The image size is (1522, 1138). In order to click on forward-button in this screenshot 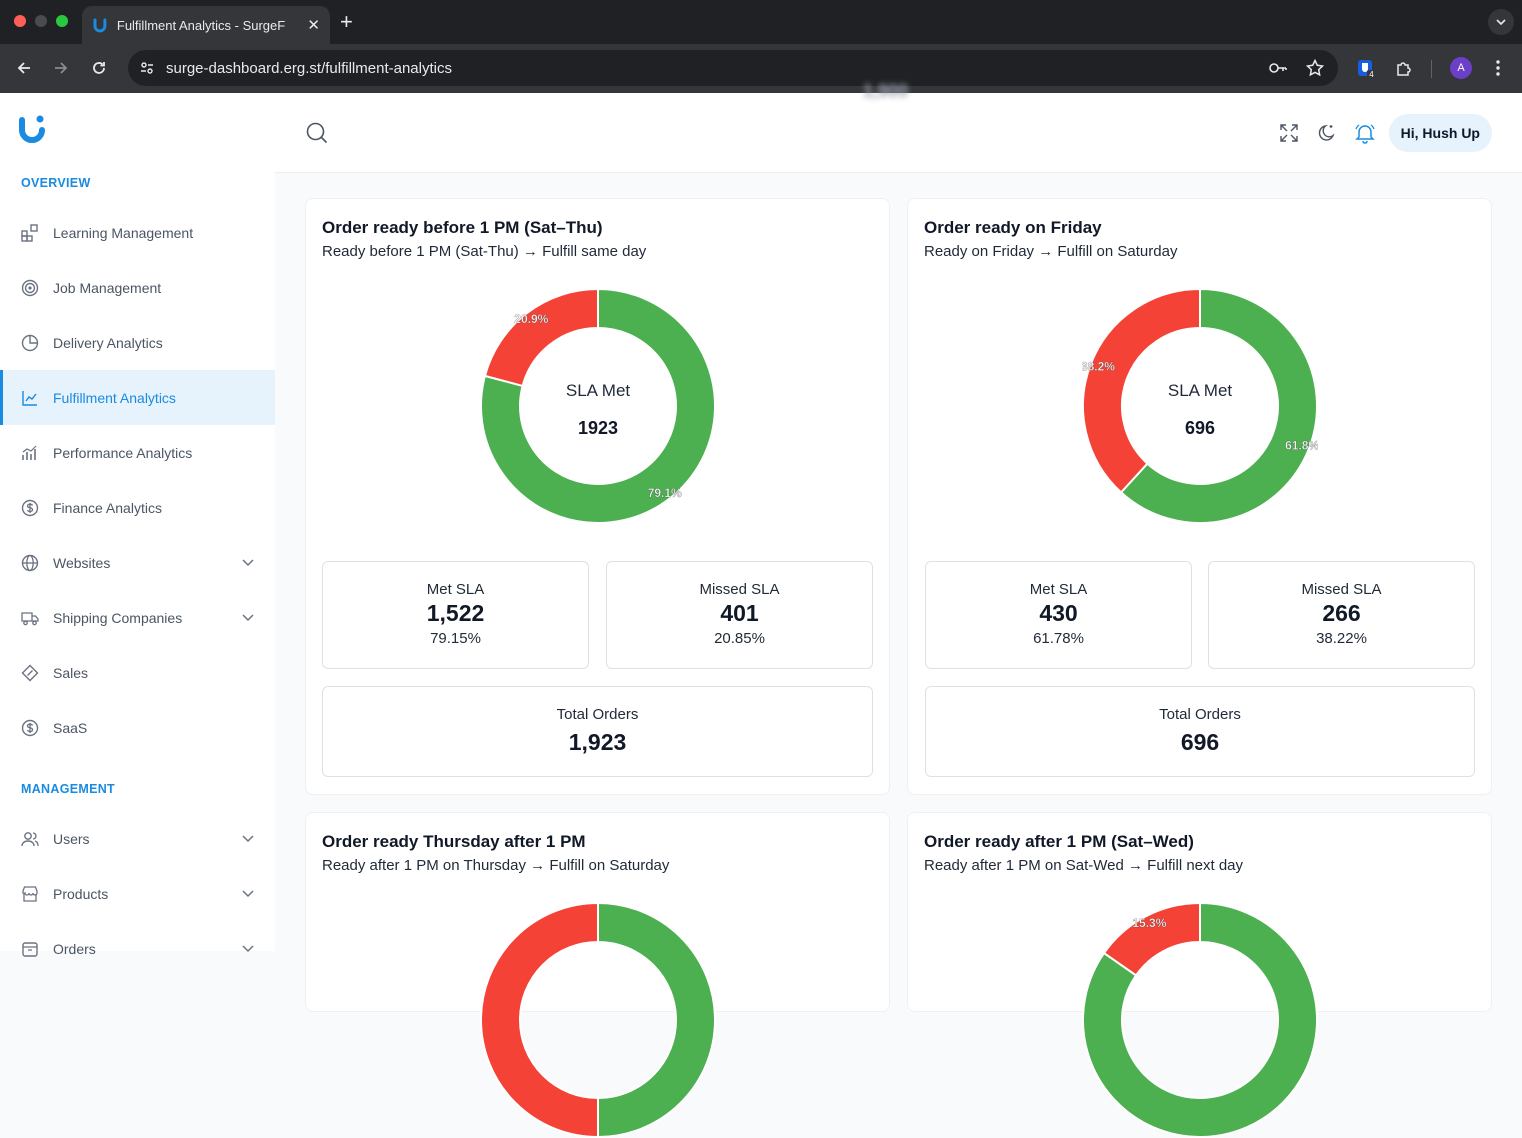, I will do `click(61, 68)`.